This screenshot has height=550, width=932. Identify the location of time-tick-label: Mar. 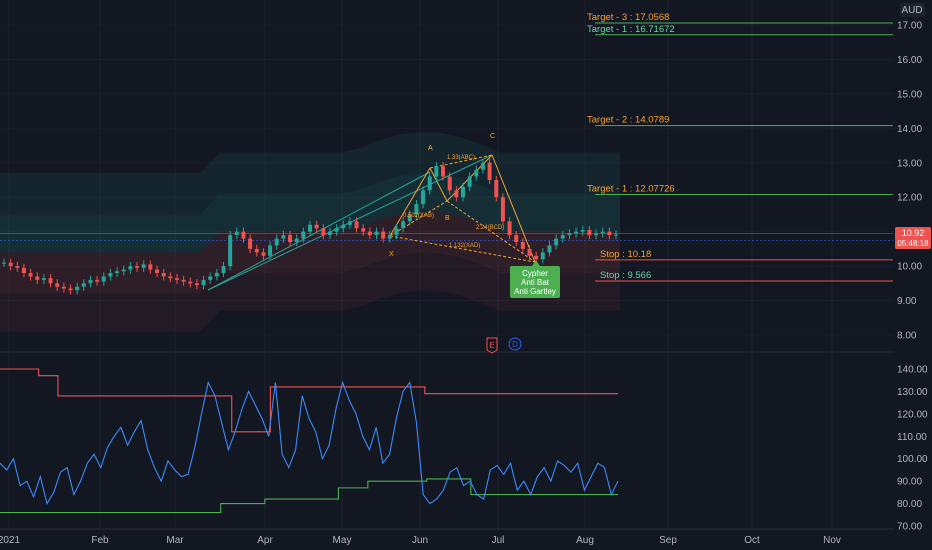
(175, 540).